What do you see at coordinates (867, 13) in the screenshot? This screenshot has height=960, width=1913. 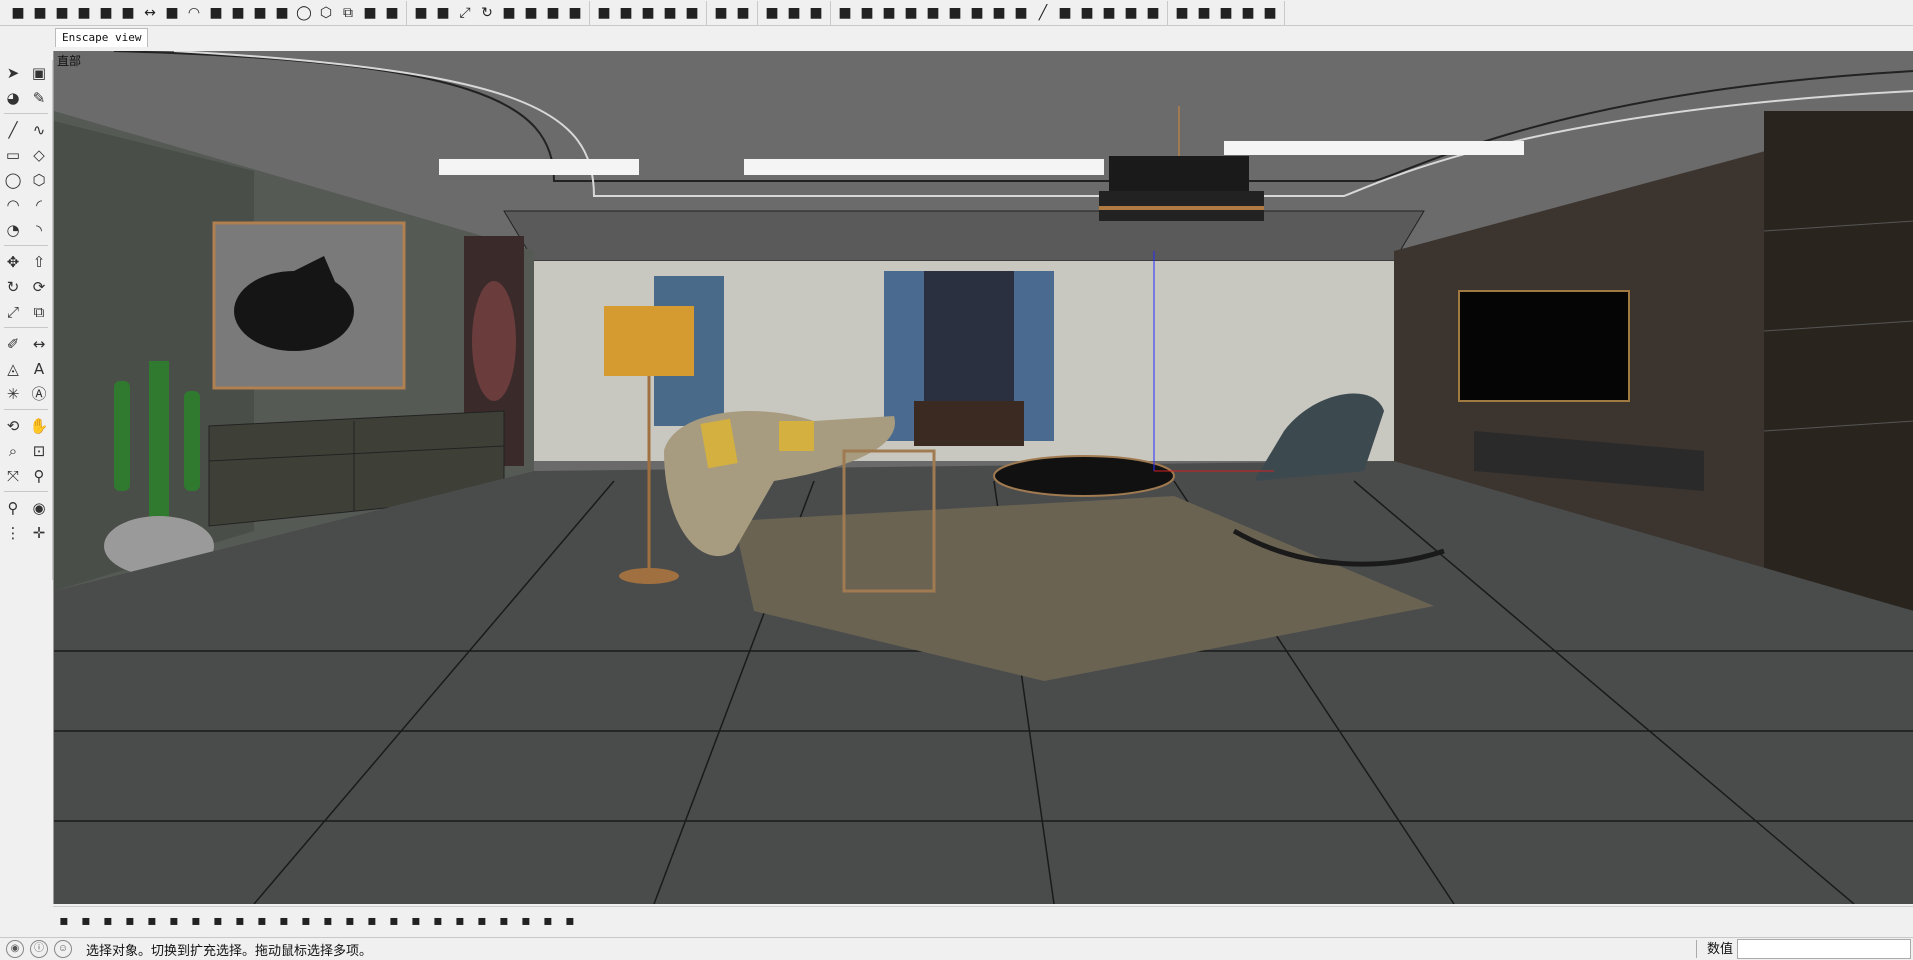 I see `shield-icon: ■` at bounding box center [867, 13].